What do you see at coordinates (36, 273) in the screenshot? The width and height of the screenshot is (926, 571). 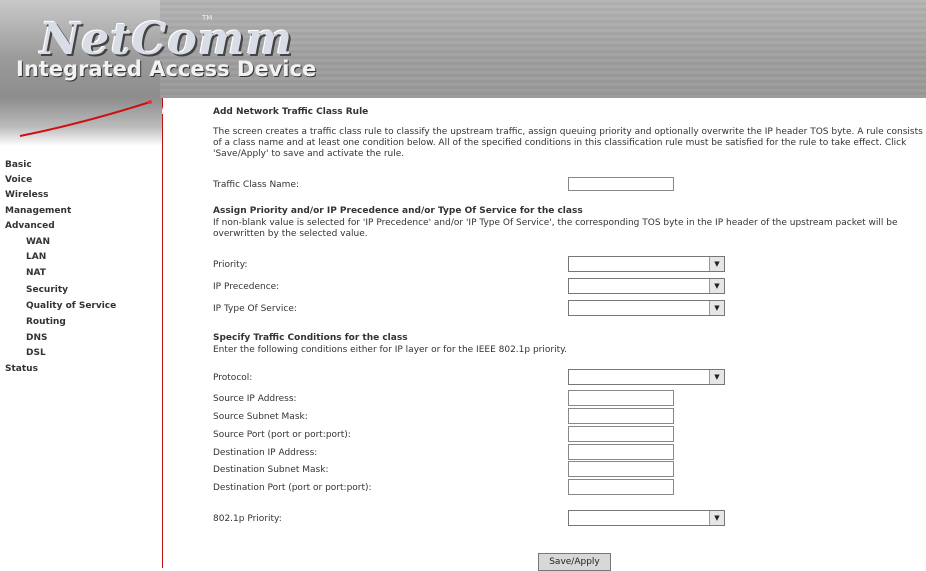 I see `sidebar-item-nat: NAT` at bounding box center [36, 273].